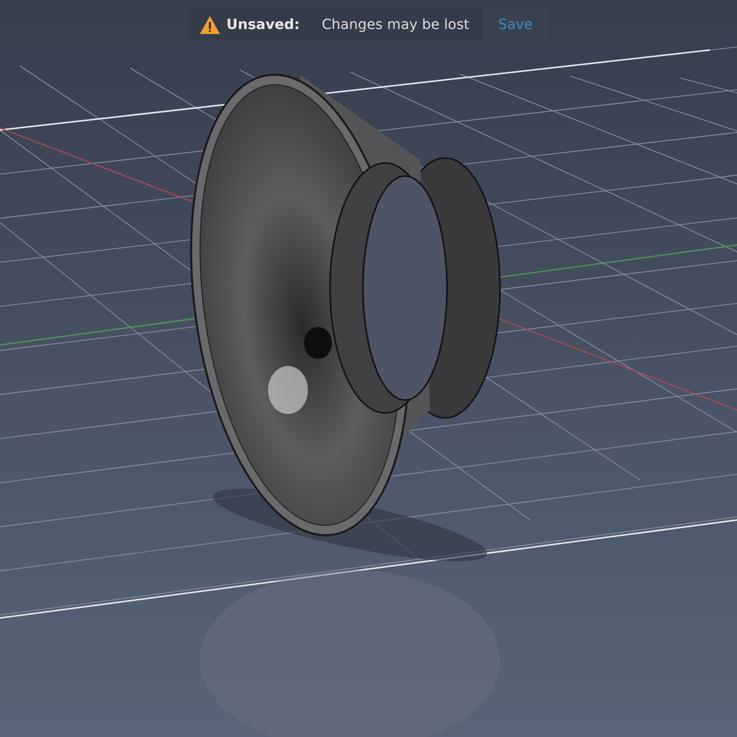 This screenshot has height=737, width=737. Describe the element at coordinates (396, 25) in the screenshot. I see `warning-message: Changes may be lost` at that location.